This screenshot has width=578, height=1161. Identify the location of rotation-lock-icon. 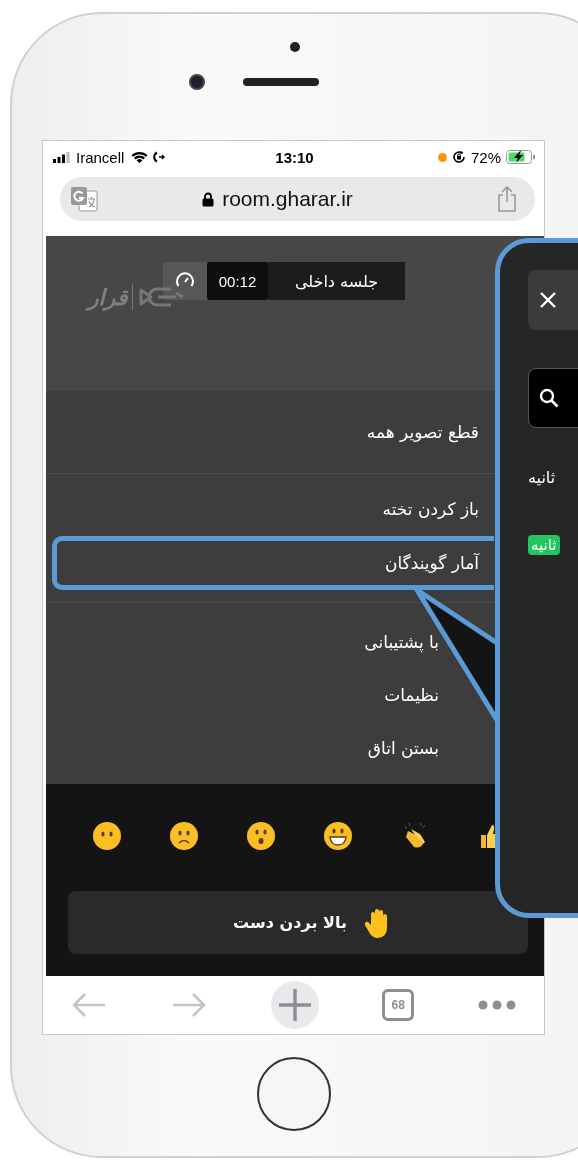
(458, 157).